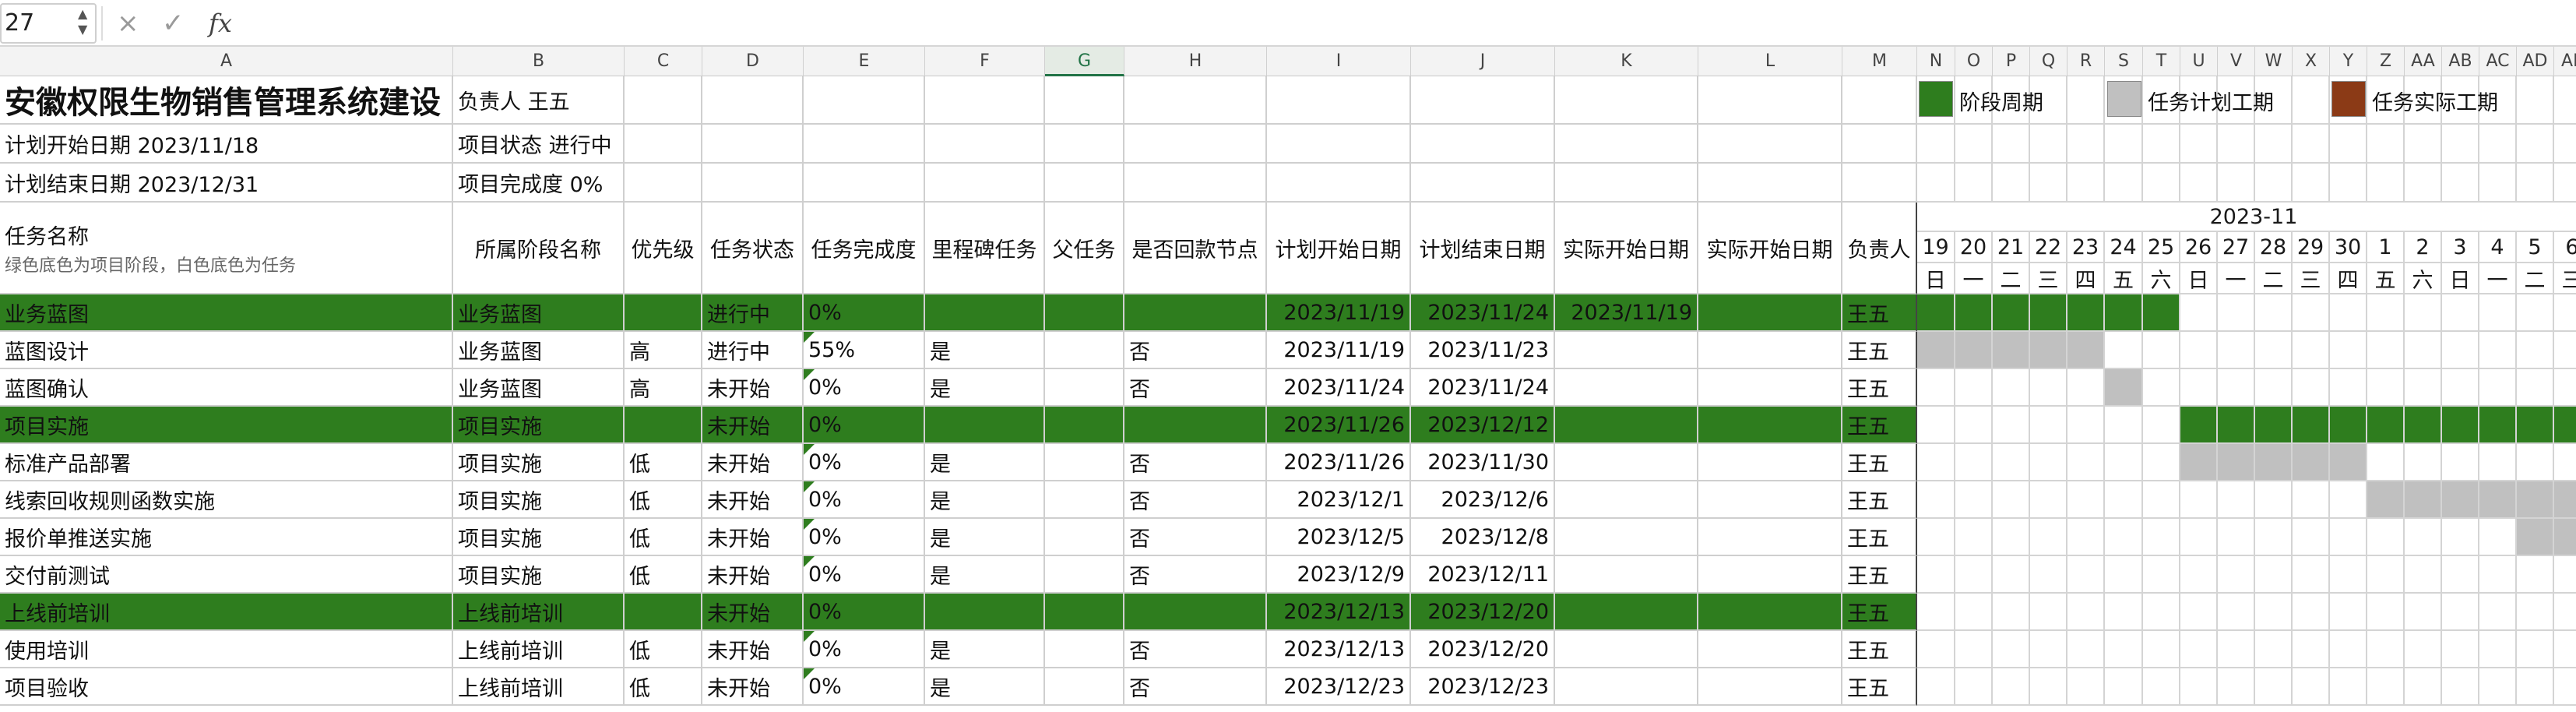 The height and width of the screenshot is (712, 2576). I want to click on row-9-parent, so click(1084, 649).